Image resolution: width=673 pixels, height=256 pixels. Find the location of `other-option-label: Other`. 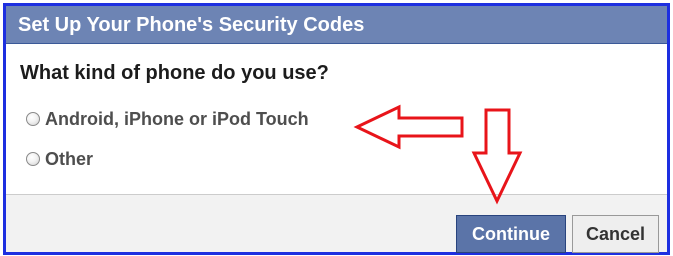

other-option-label: Other is located at coordinates (69, 158).